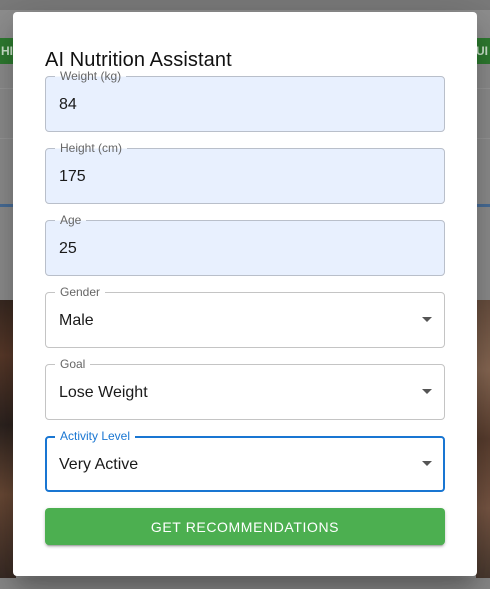  What do you see at coordinates (245, 460) in the screenshot?
I see `activity-level-select: Activity Level Very Active` at bounding box center [245, 460].